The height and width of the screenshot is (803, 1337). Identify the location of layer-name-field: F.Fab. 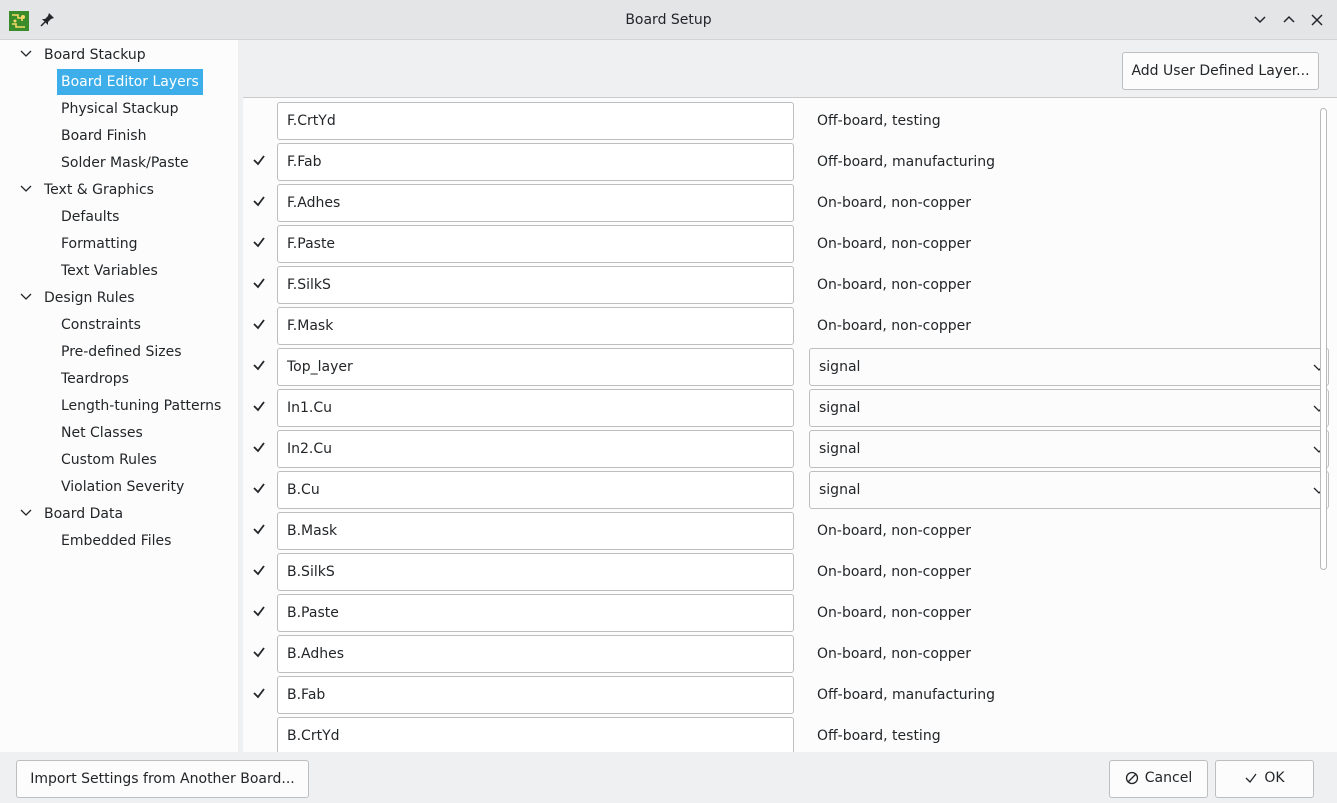
(535, 162).